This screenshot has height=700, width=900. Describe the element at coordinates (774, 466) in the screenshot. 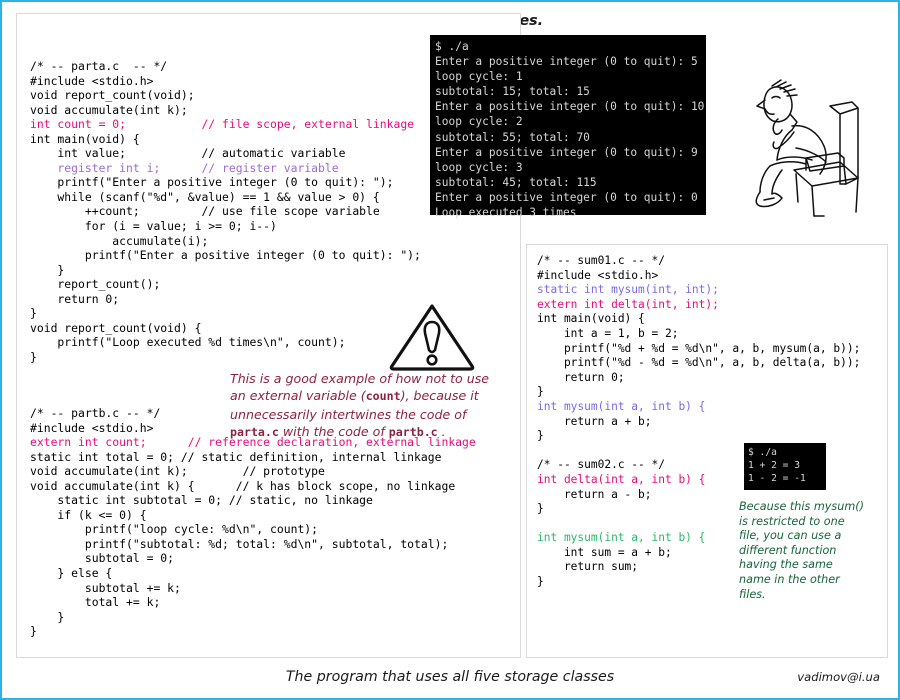

I see `terminal-line: 1 + 2 = 3` at that location.